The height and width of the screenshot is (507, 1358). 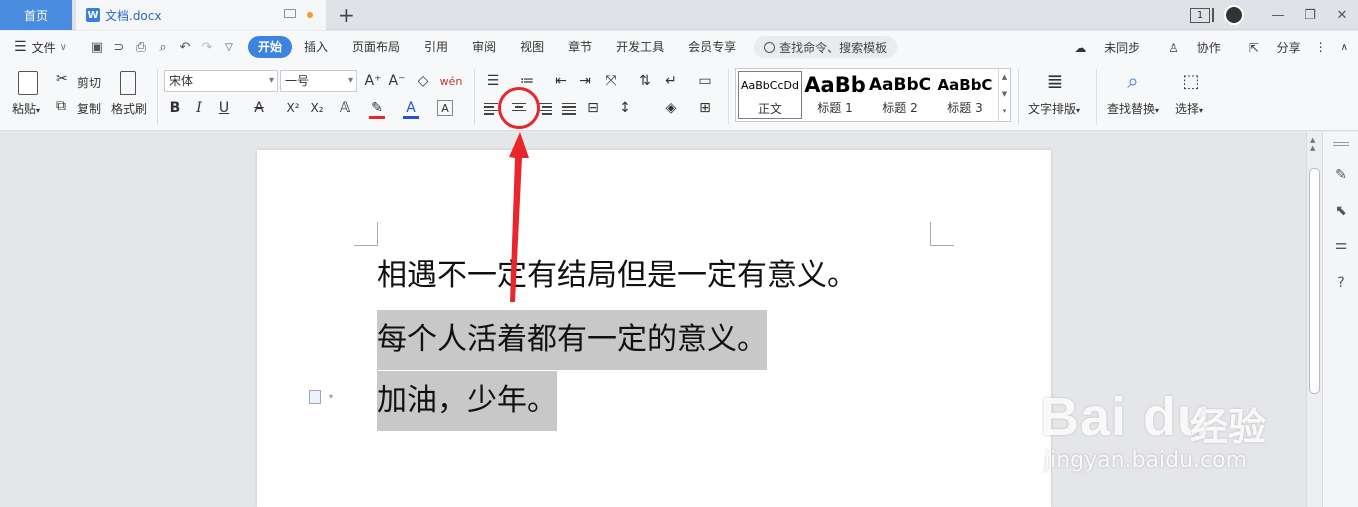 What do you see at coordinates (1004, 95) in the screenshot?
I see `styles-scroll: ▲ ▼ ▾` at bounding box center [1004, 95].